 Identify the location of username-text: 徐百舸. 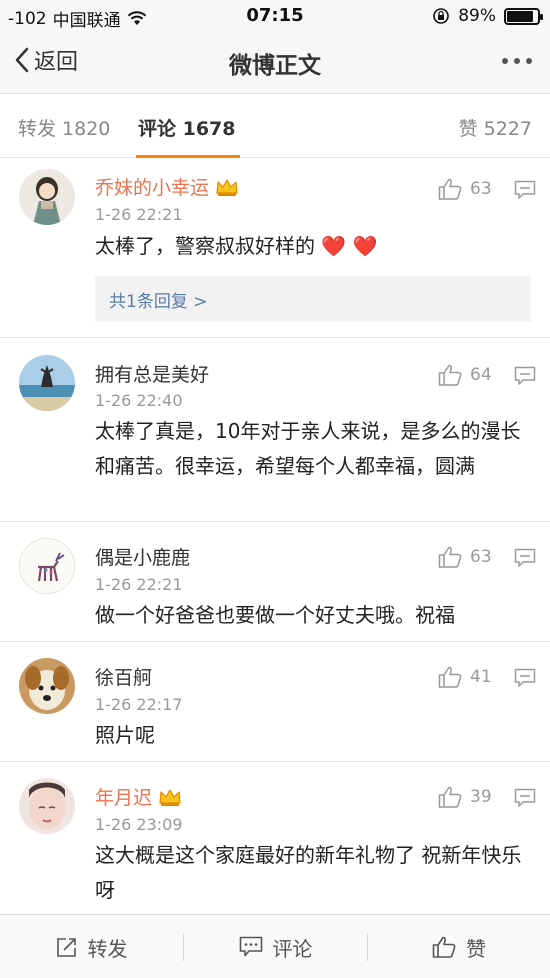
(124, 678).